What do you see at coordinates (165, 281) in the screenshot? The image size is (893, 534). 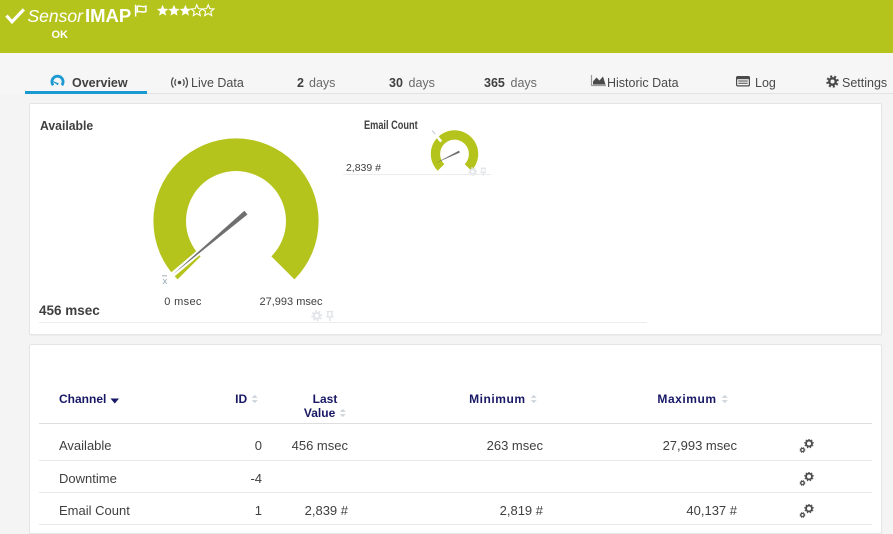 I see `svg-text: x` at bounding box center [165, 281].